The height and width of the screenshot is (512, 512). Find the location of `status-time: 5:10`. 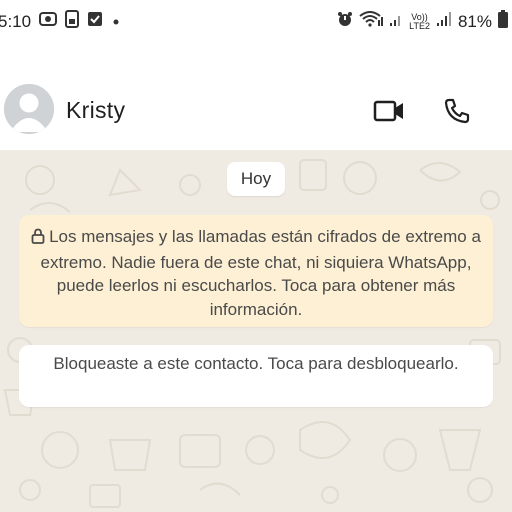

status-time: 5:10 is located at coordinates (16, 21).